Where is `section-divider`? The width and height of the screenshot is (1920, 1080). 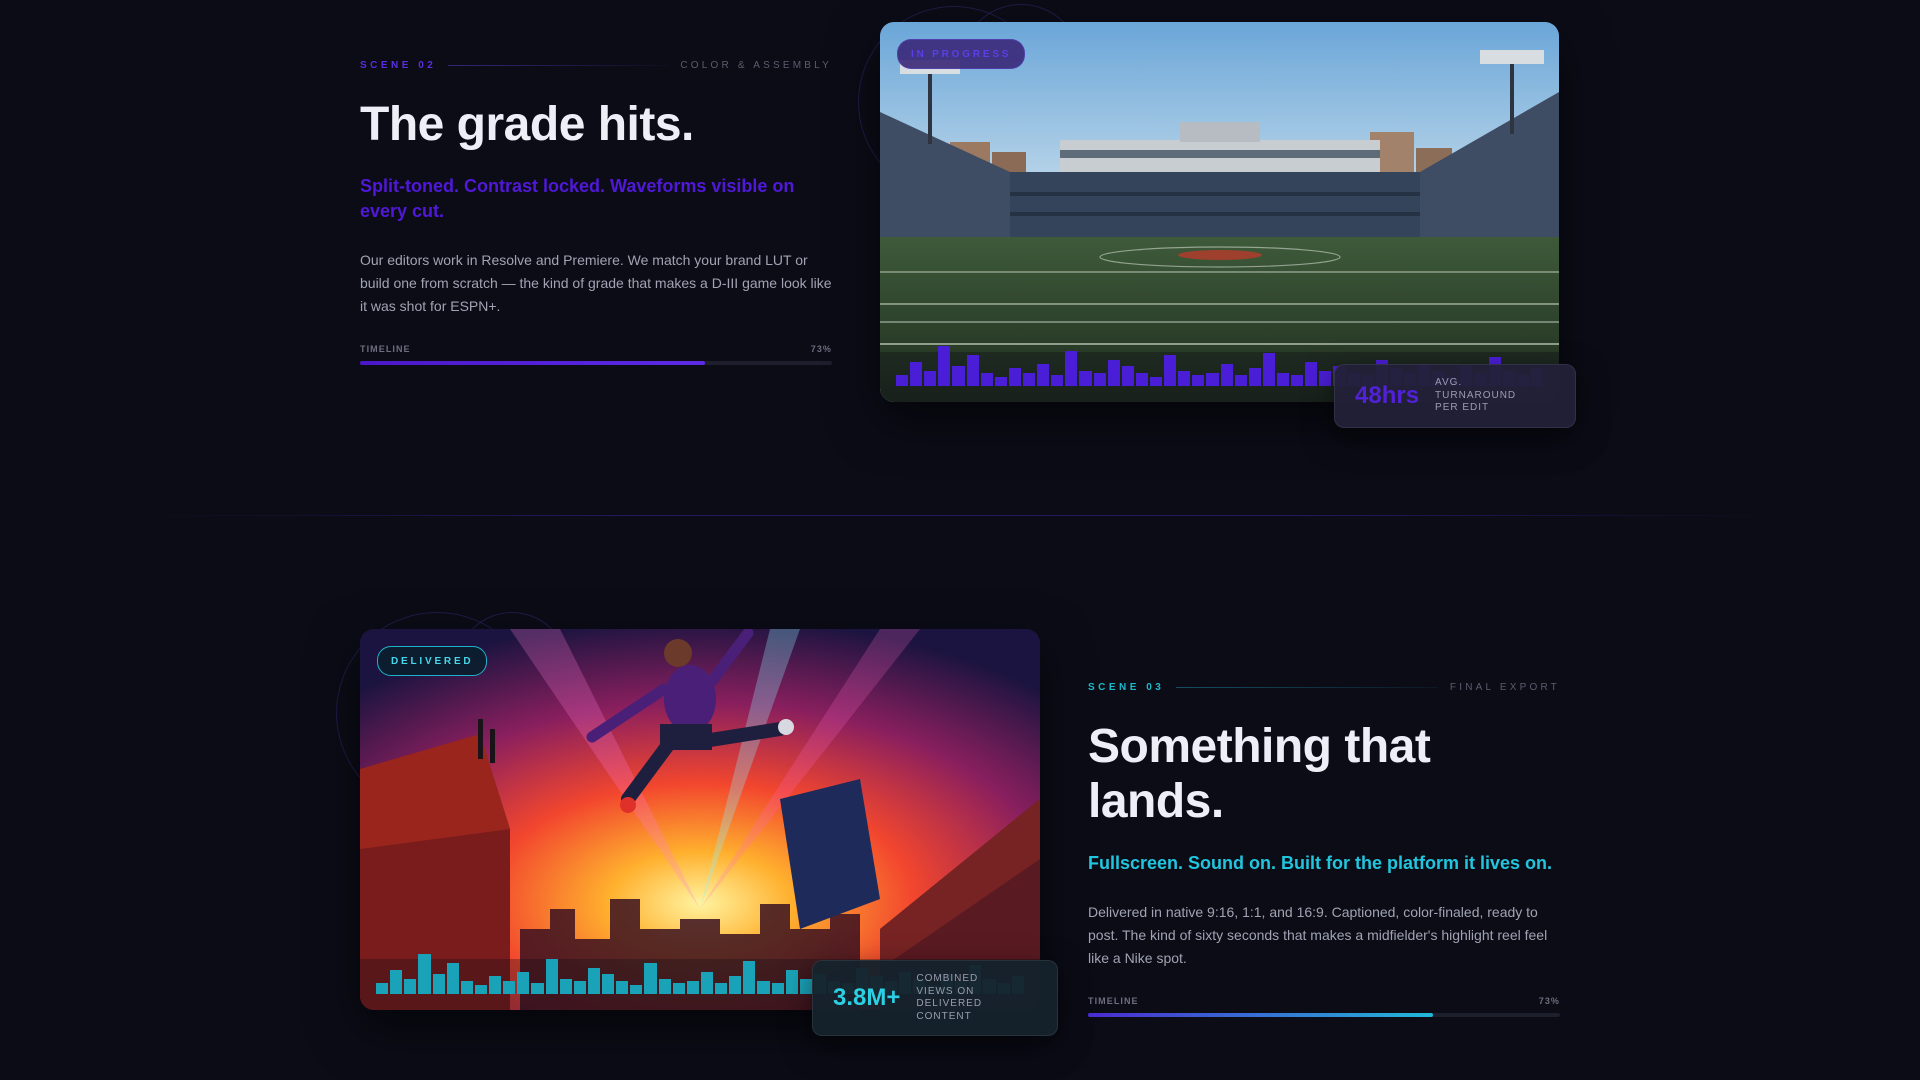
section-divider is located at coordinates (960, 515).